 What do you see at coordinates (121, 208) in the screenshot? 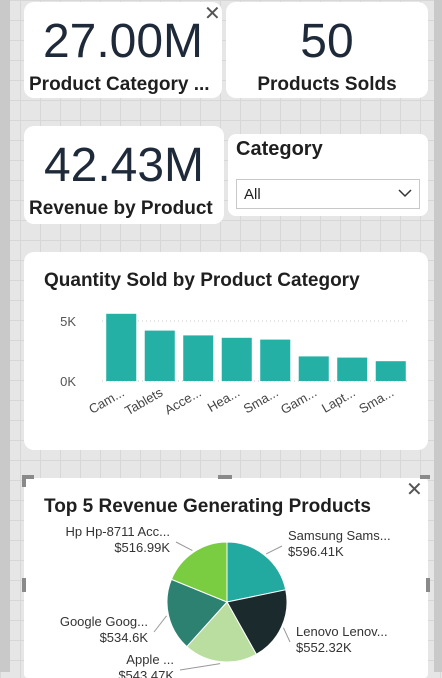
I see `kpi-label: Revenue by Product` at bounding box center [121, 208].